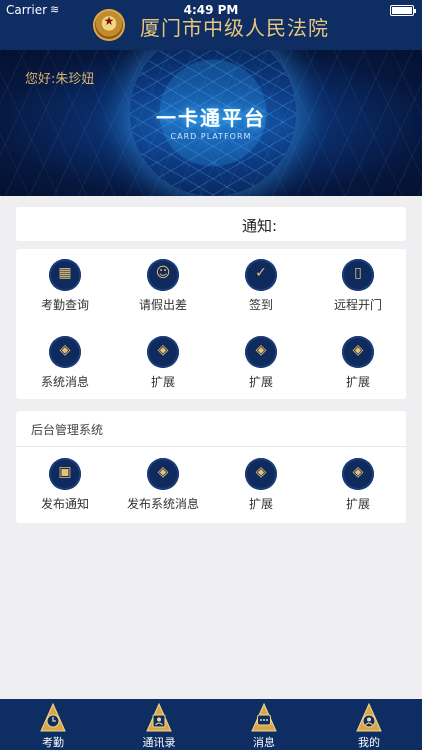 This screenshot has height=750, width=422. Describe the element at coordinates (64, 382) in the screenshot. I see `grid-item-label: 系统消息` at that location.